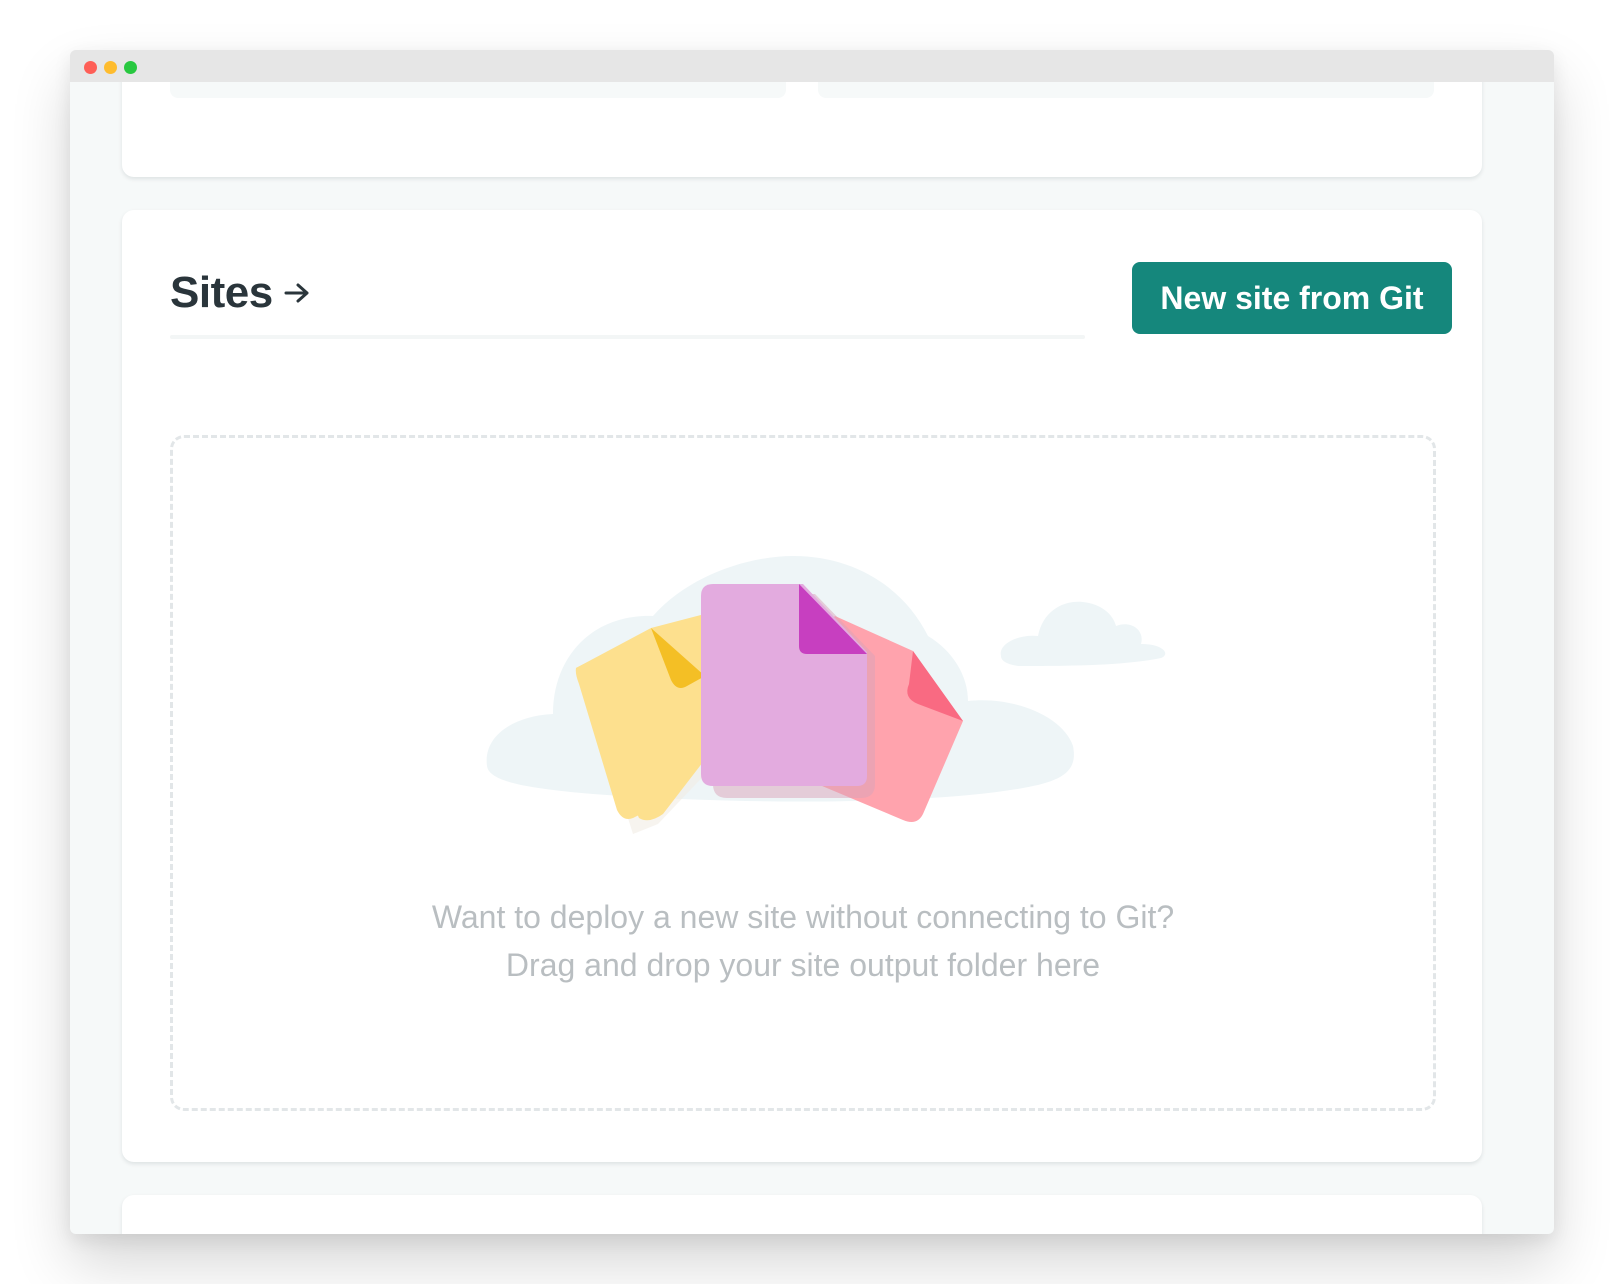 The height and width of the screenshot is (1284, 1624). I want to click on usage-stat: 0/1, so click(478, 90).